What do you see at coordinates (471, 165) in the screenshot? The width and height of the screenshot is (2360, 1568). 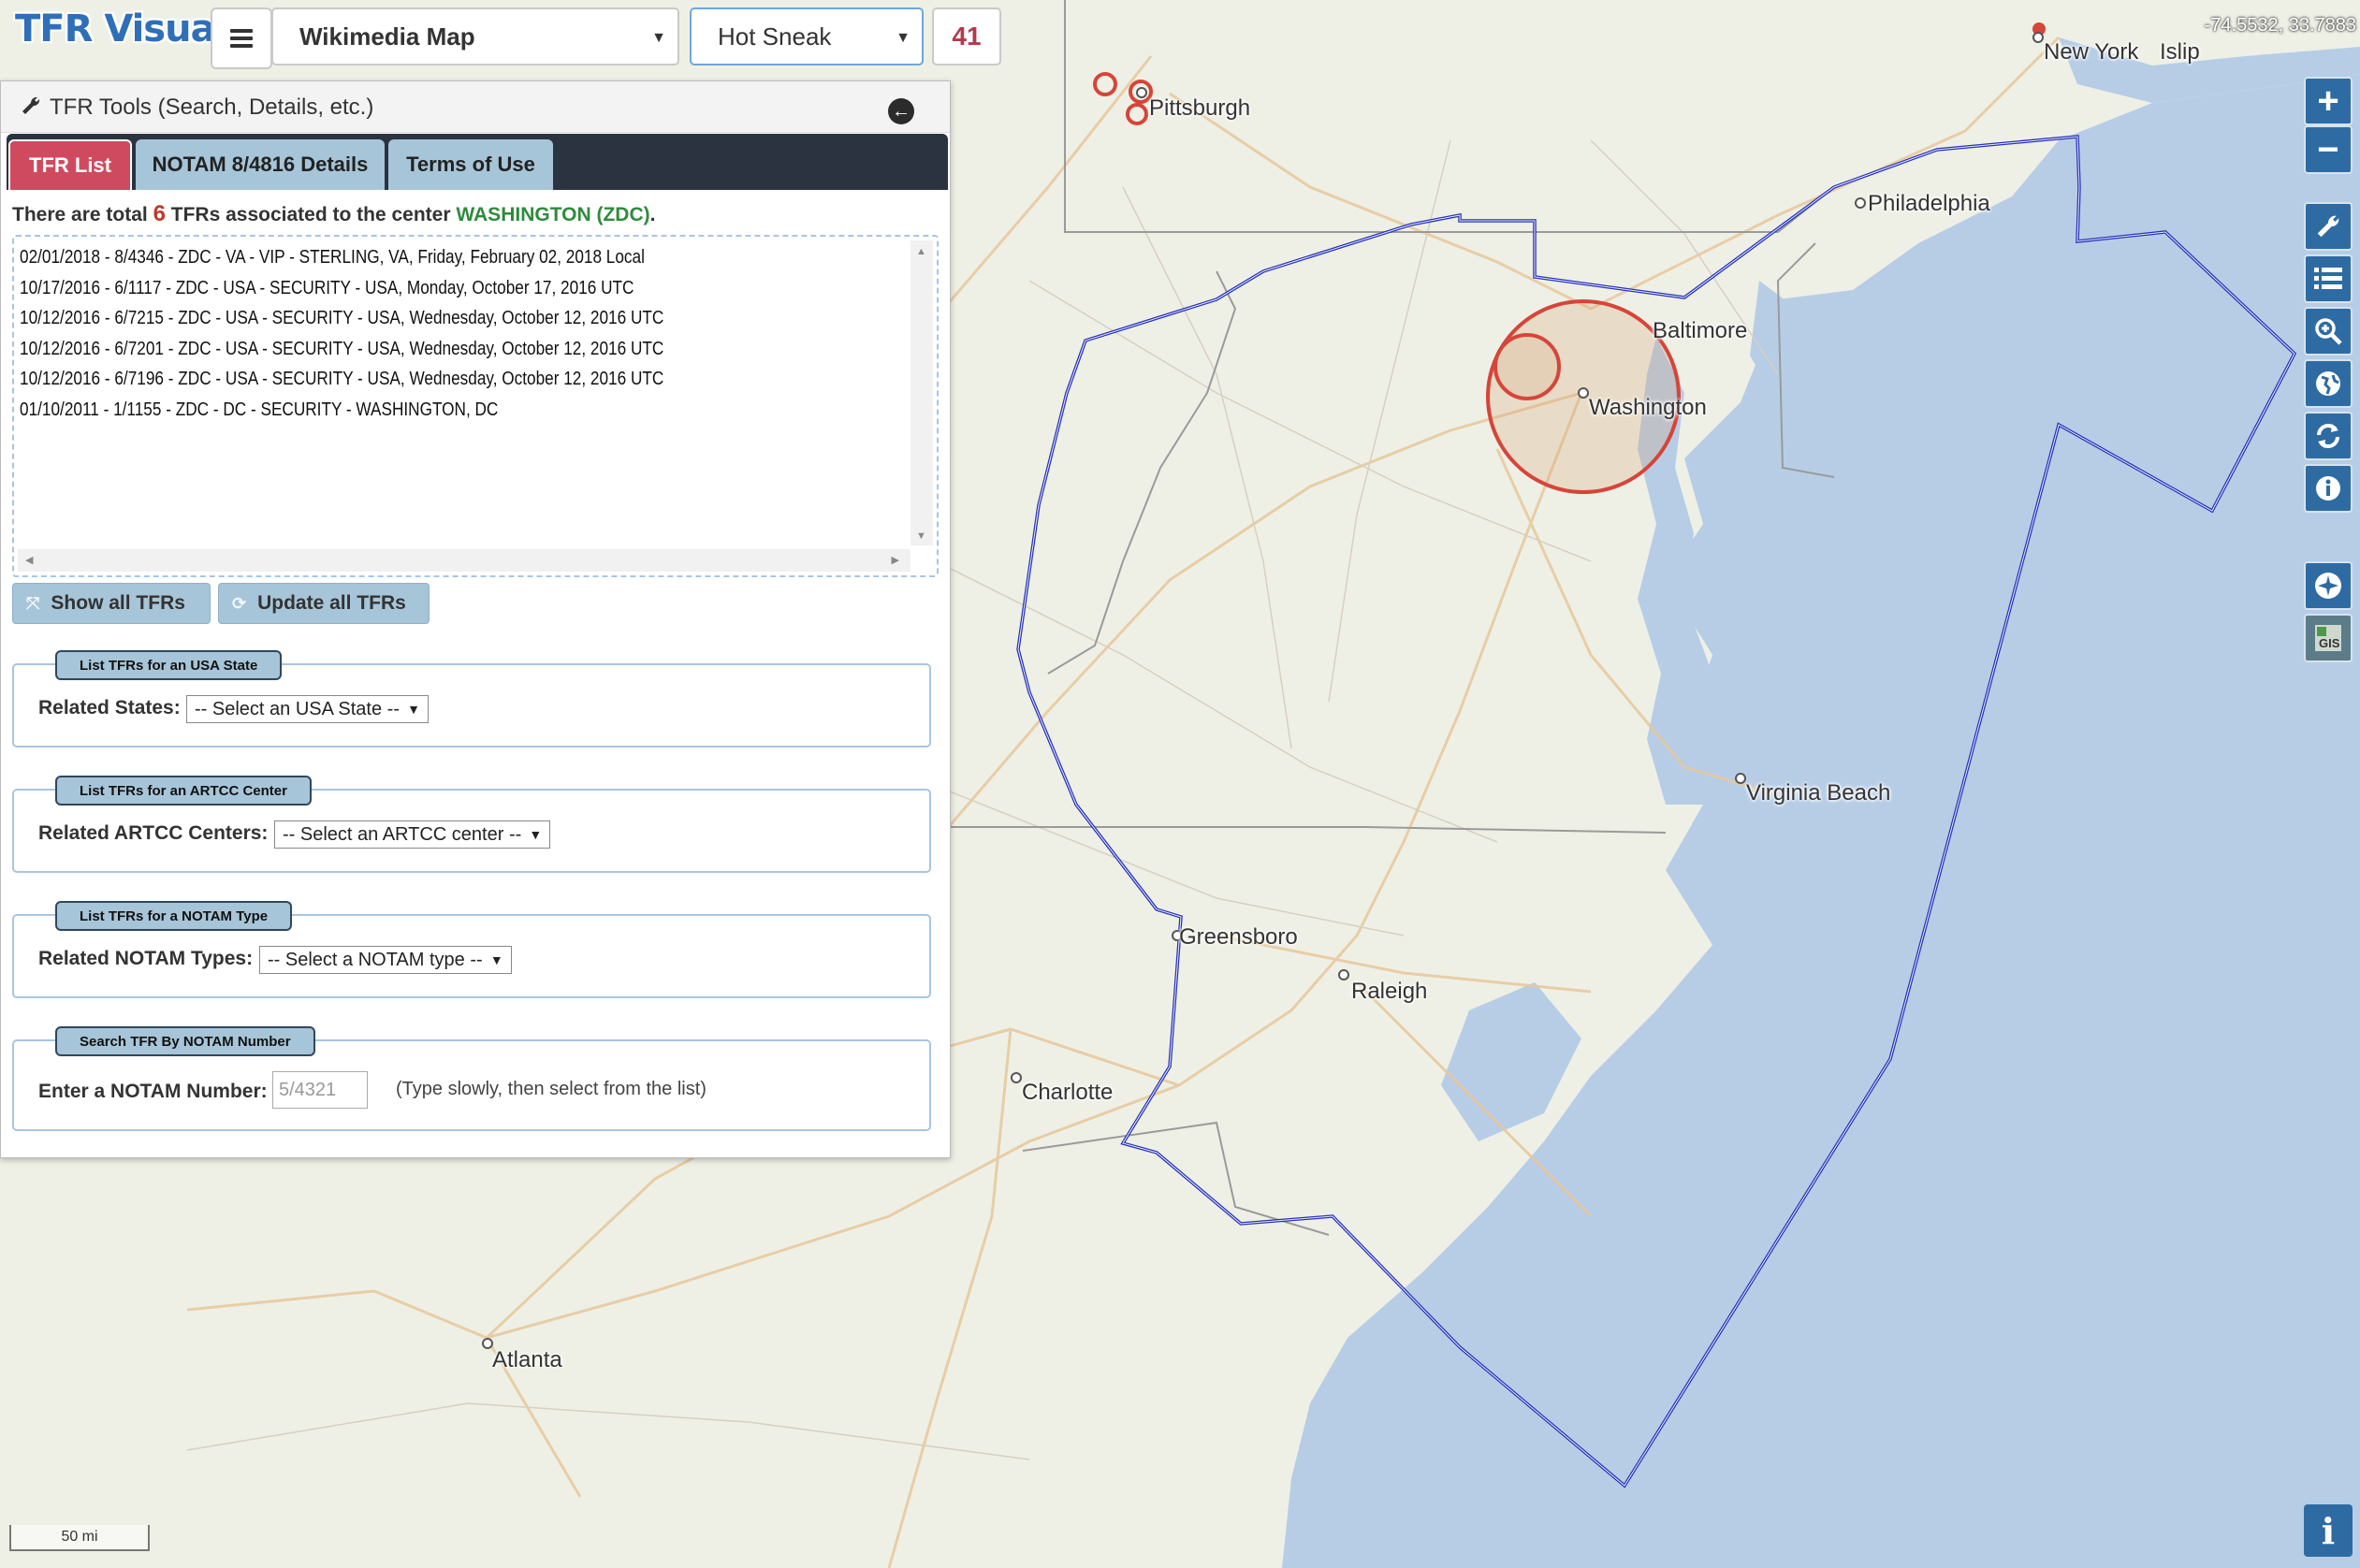 I see `tab-terms-of-use: Terms of Use` at bounding box center [471, 165].